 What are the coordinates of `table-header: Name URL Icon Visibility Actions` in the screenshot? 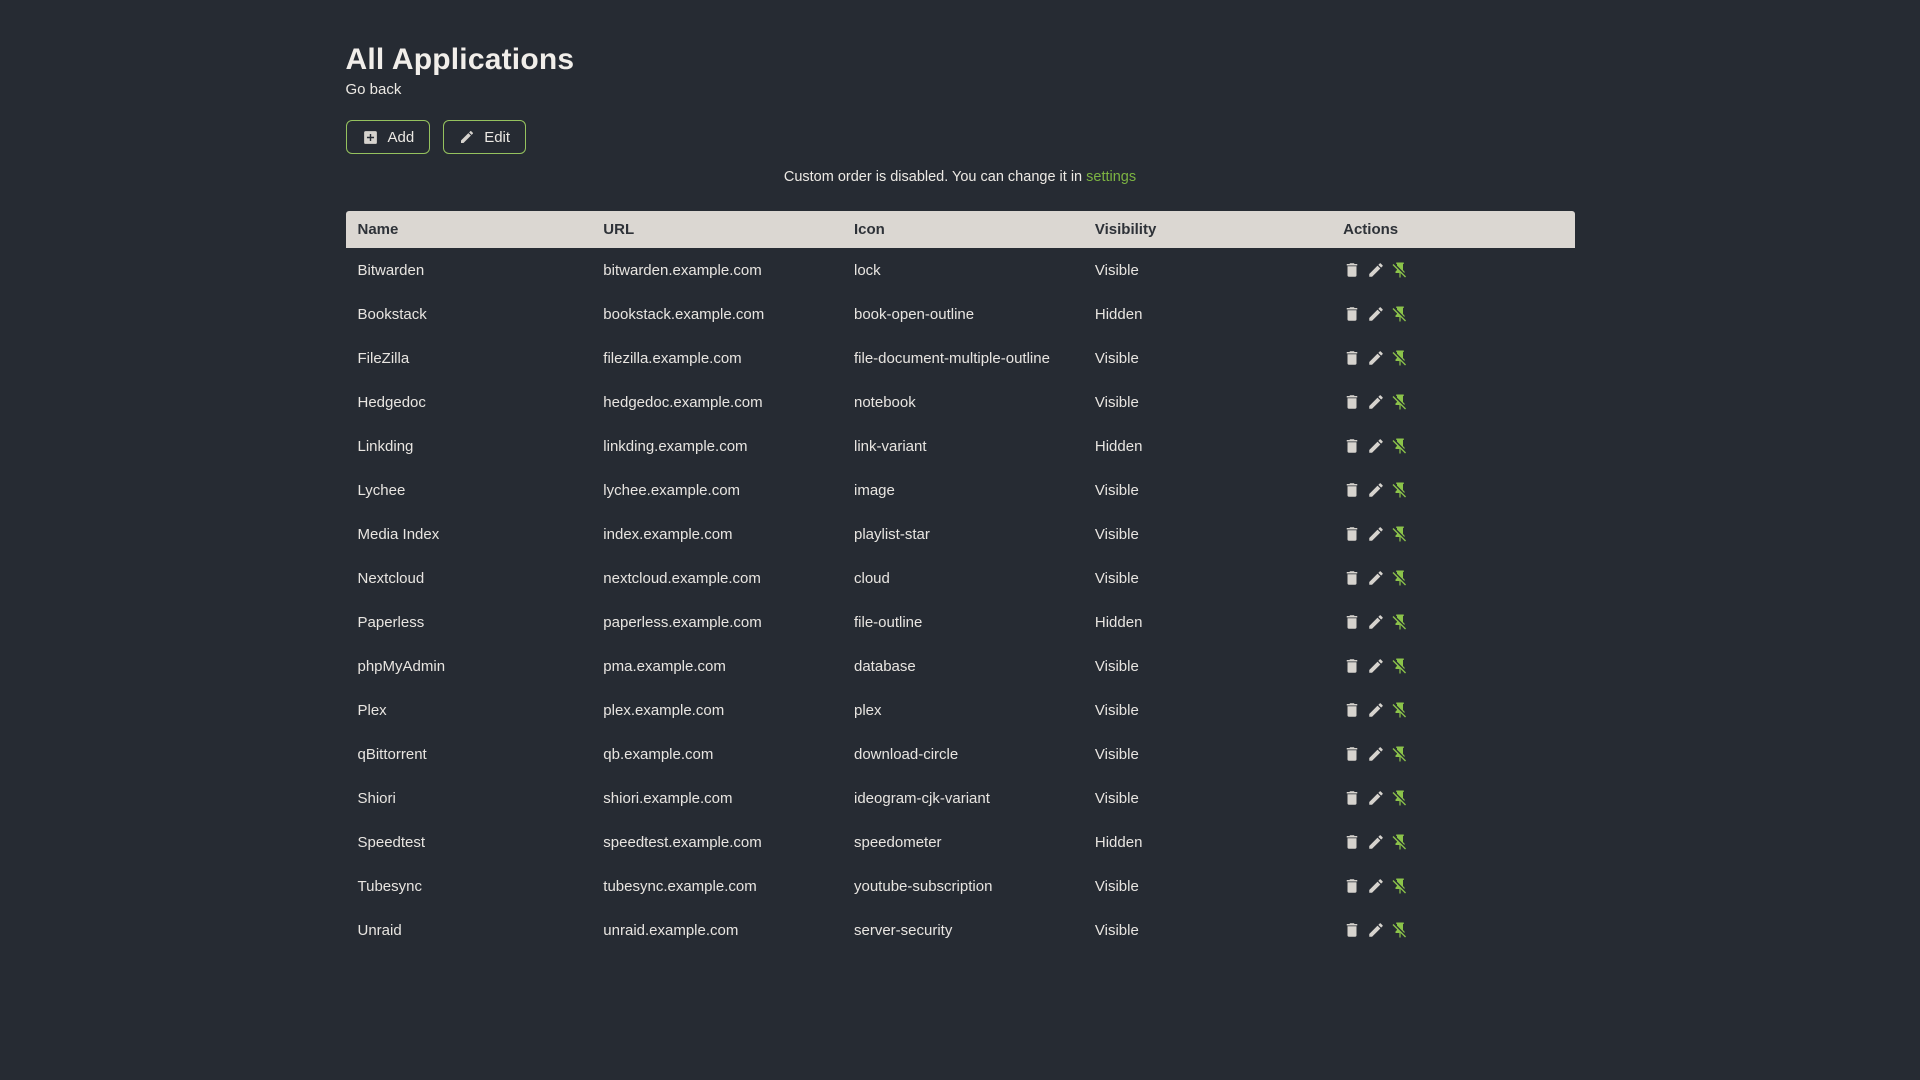 It's located at (960, 229).